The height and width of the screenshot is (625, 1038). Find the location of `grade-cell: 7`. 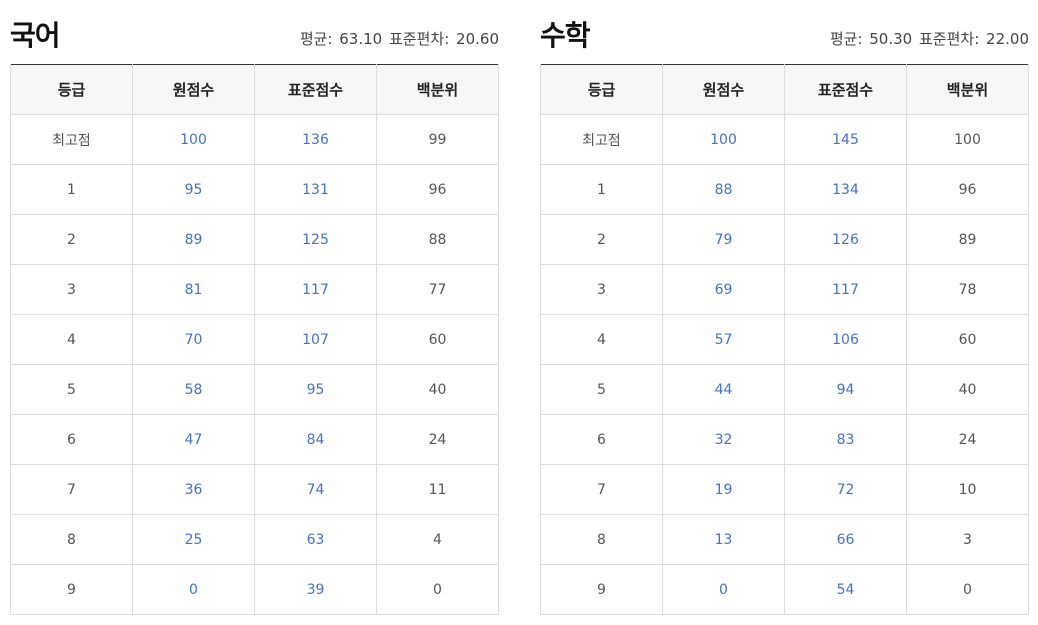

grade-cell: 7 is located at coordinates (71, 489).